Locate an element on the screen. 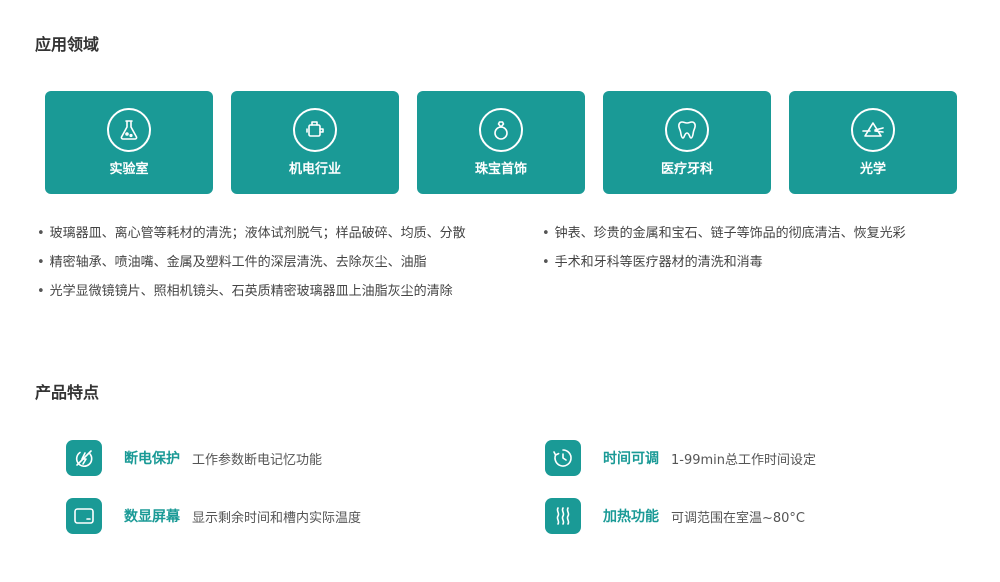  card-label: 机电行业 is located at coordinates (314, 169).